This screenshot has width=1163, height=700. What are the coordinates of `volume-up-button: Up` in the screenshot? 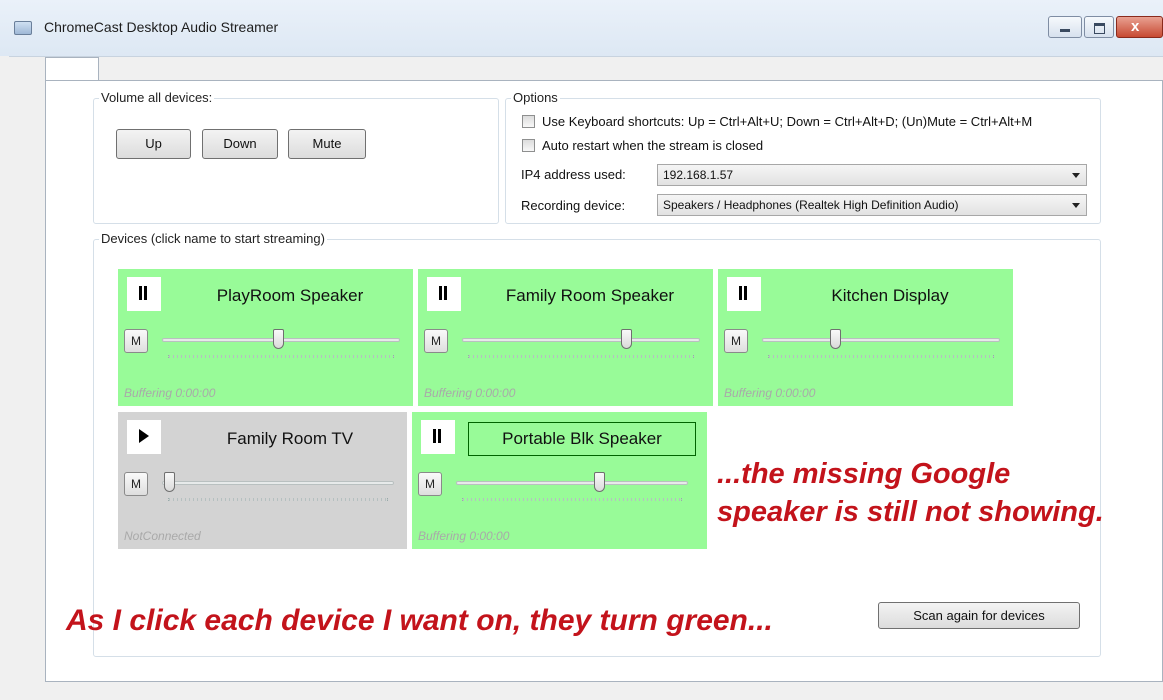 It's located at (153, 144).